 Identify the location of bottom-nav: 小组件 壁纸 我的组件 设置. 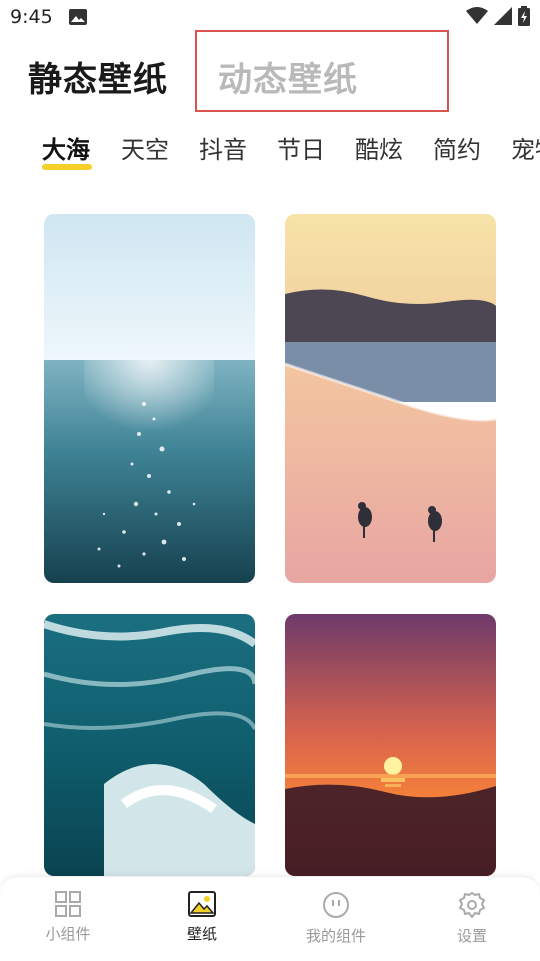
(270, 918).